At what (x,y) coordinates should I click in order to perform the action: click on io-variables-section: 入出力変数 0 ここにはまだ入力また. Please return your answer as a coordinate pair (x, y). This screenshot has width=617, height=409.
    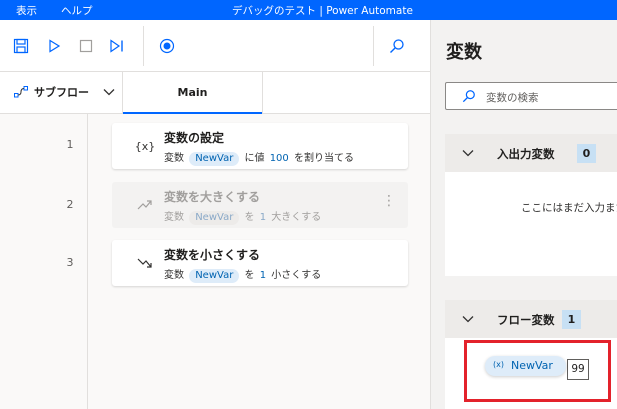
    Looking at the image, I should click on (531, 205).